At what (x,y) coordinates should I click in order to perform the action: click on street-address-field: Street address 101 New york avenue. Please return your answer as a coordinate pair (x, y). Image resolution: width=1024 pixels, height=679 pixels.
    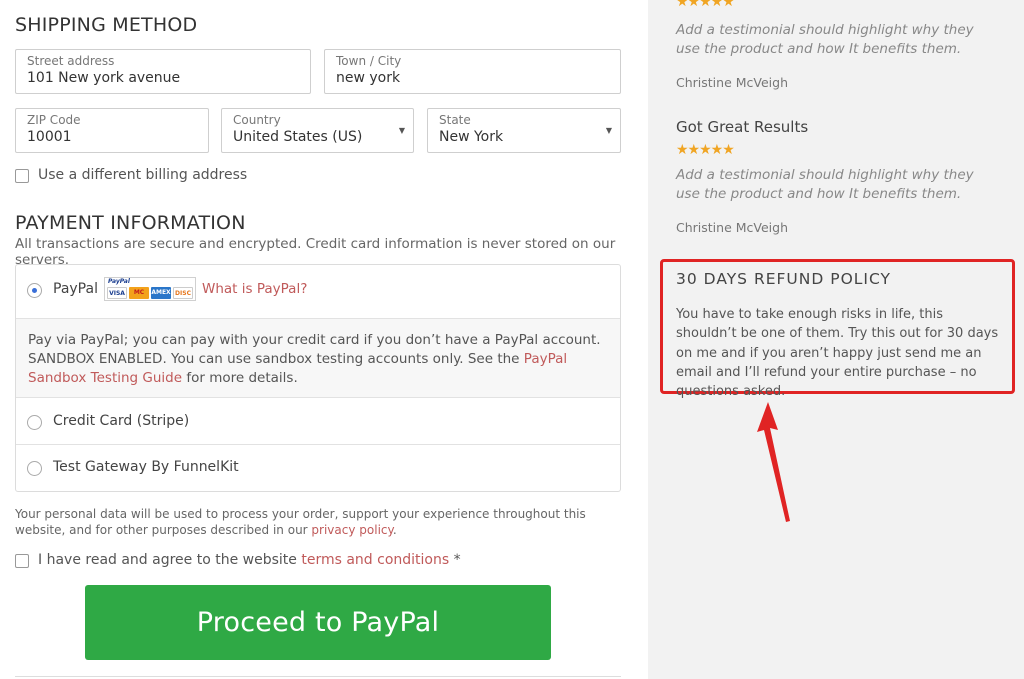
    Looking at the image, I should click on (163, 71).